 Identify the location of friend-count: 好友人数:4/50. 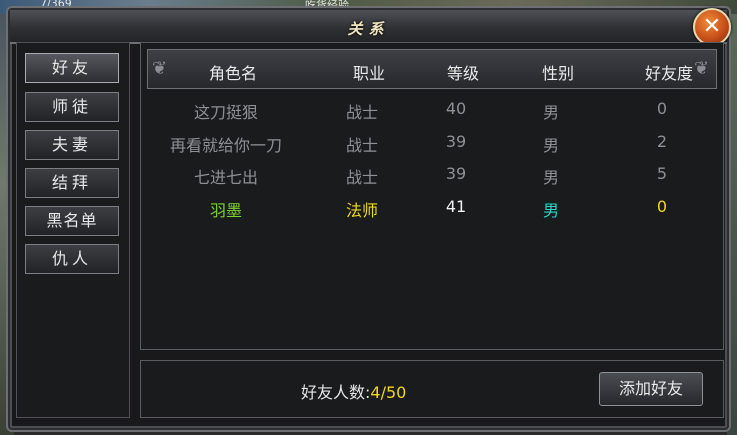
(353, 391).